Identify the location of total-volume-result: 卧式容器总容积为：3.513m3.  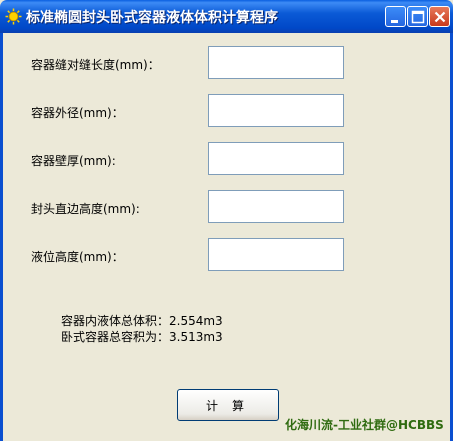
(142, 337).